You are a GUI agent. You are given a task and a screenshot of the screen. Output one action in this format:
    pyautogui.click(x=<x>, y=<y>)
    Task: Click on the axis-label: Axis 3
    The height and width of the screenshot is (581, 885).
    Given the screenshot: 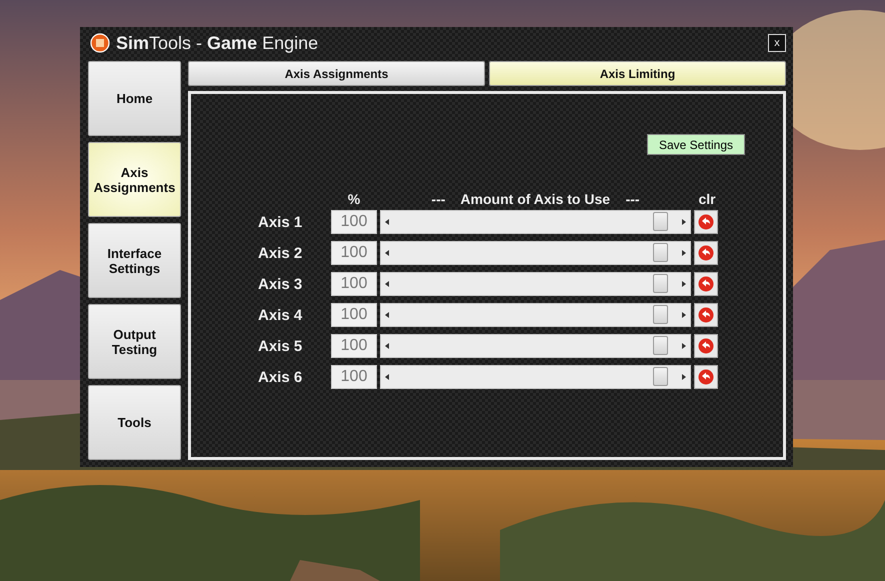 What is the action you would take?
    pyautogui.click(x=281, y=284)
    